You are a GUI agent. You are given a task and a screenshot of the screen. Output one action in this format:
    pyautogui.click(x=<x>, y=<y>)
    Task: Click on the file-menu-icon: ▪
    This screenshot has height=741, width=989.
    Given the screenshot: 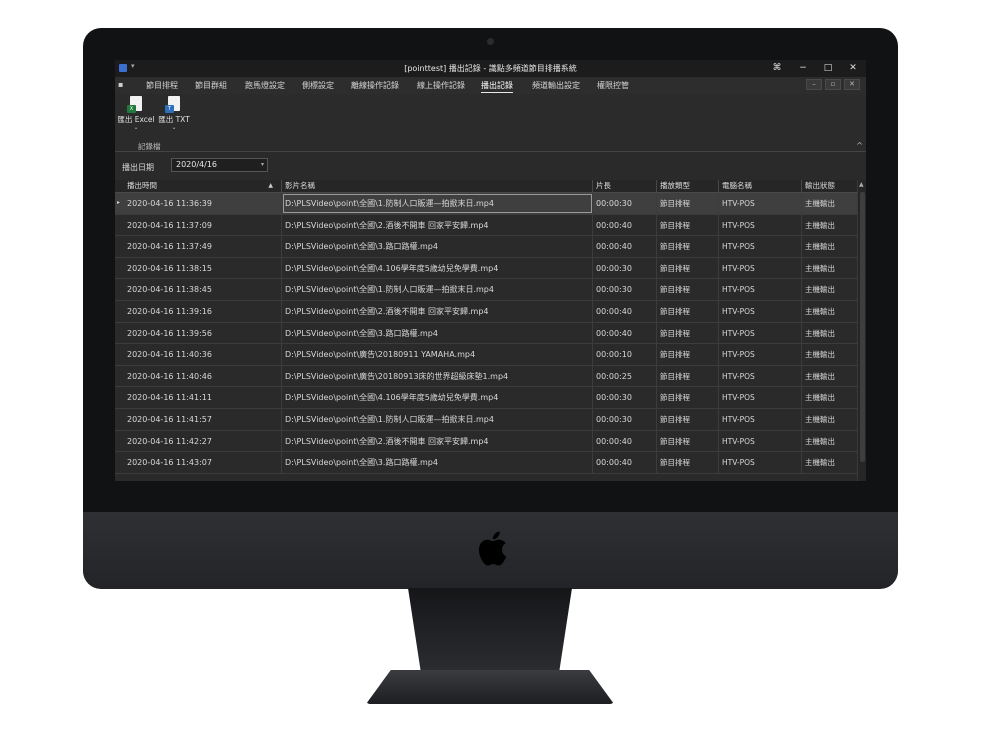 What is the action you would take?
    pyautogui.click(x=124, y=85)
    